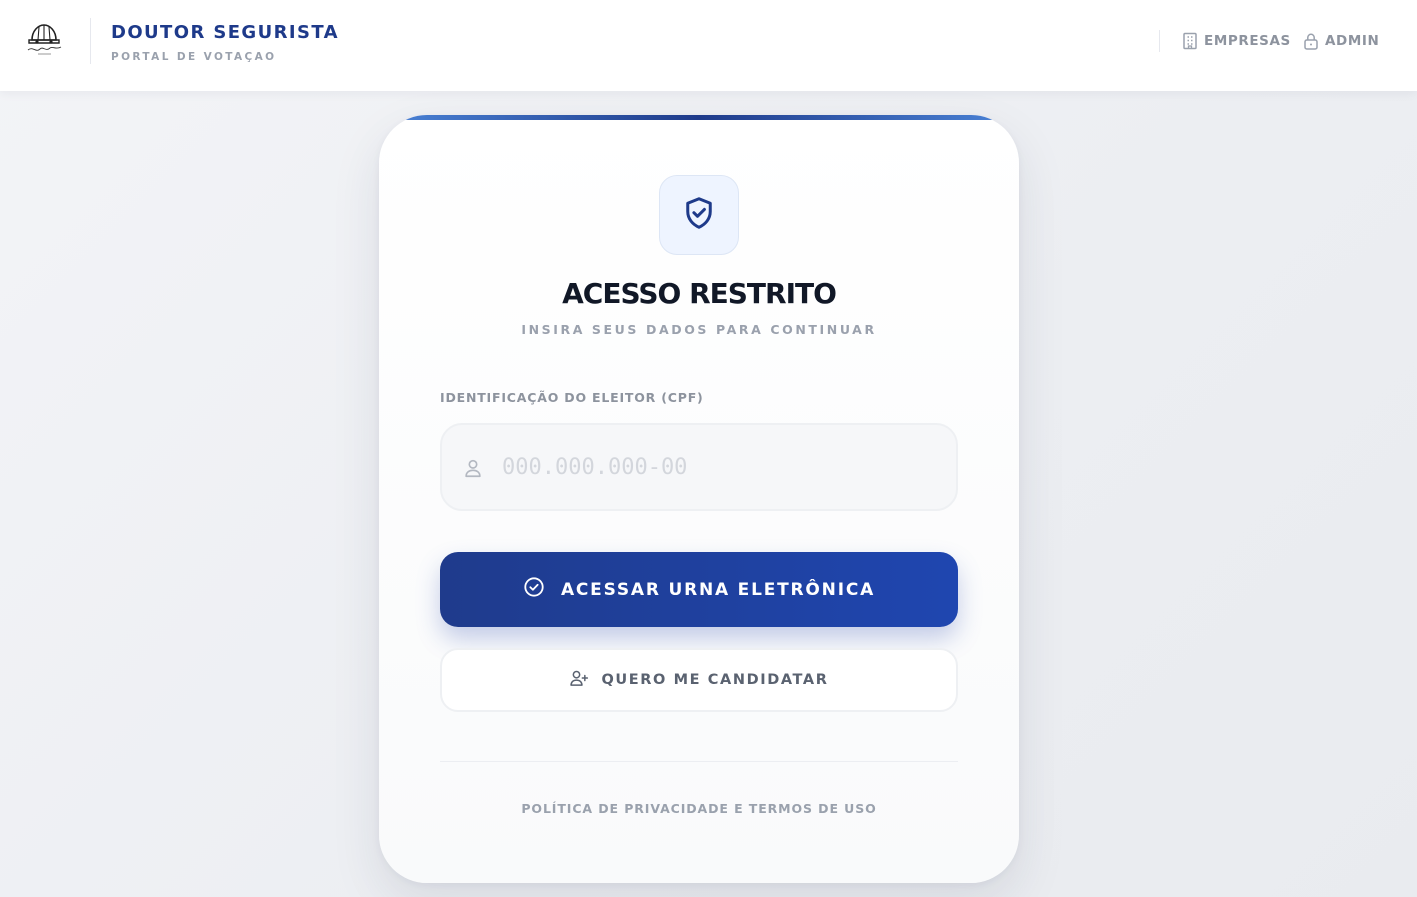 The width and height of the screenshot is (1417, 897). I want to click on brand-divider, so click(90, 41).